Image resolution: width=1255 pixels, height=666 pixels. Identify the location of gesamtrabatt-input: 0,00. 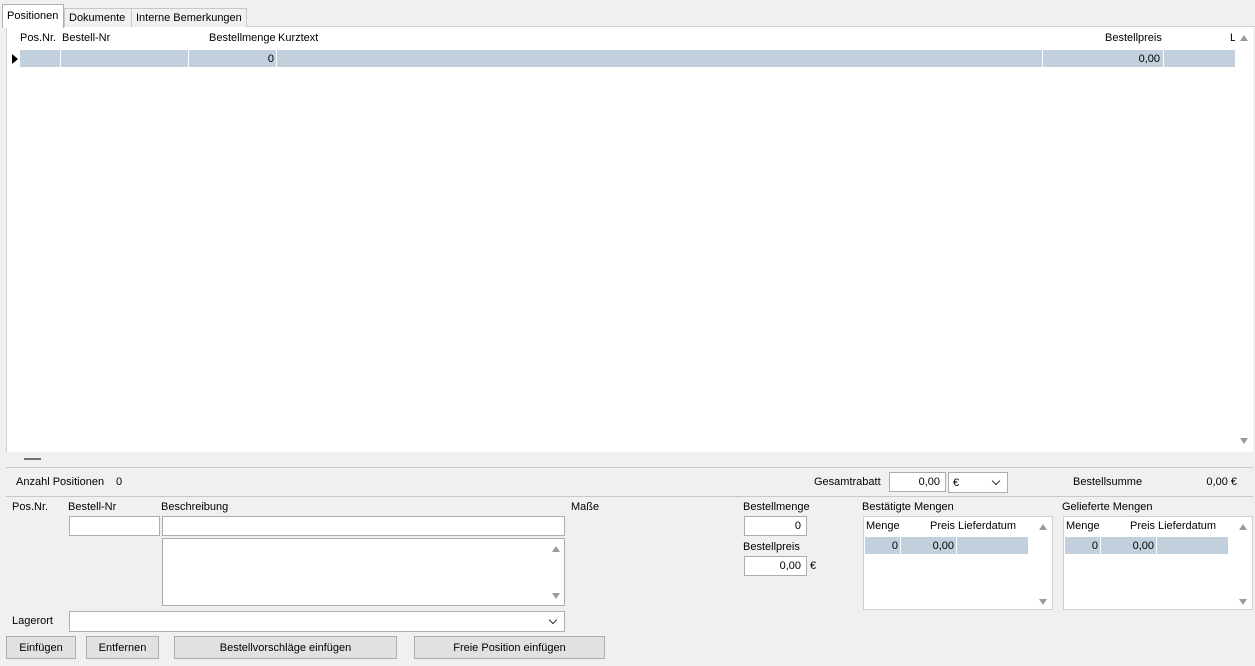
(917, 482).